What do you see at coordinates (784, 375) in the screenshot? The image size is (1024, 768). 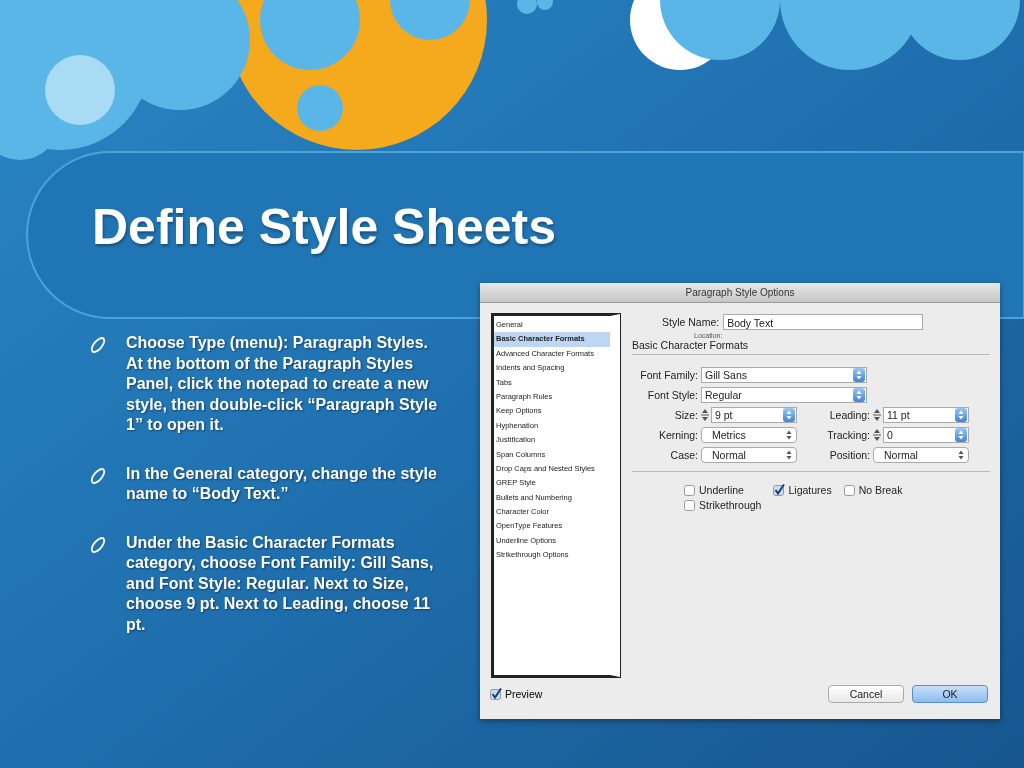 I see `font-combo-field: Gill Sans` at bounding box center [784, 375].